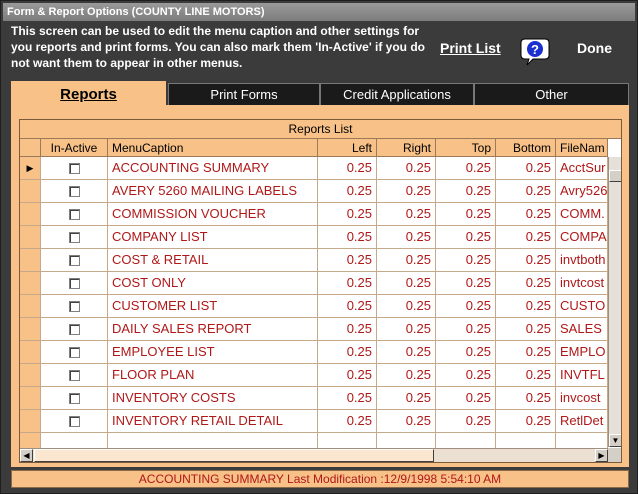 The image size is (638, 494). I want to click on horizontal-scroll-thumb, so click(234, 455).